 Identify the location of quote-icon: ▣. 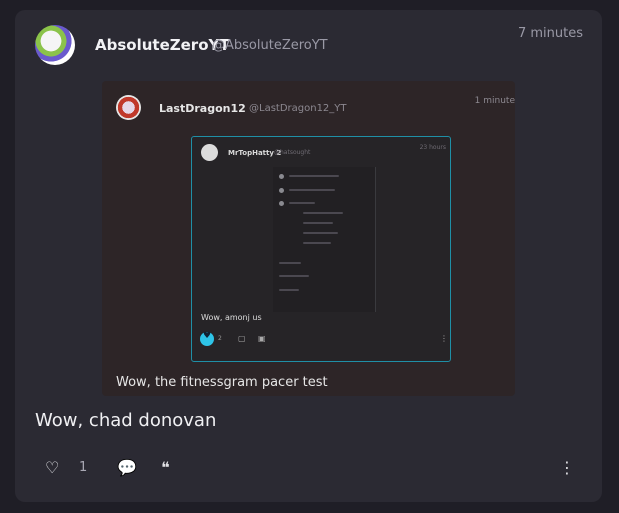
(262, 338).